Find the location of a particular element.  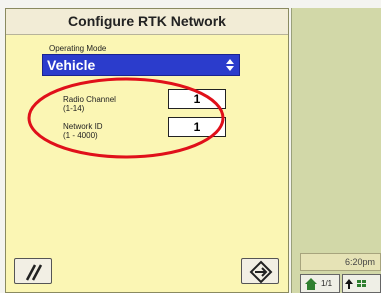

enter-arrow-icon is located at coordinates (261, 272).